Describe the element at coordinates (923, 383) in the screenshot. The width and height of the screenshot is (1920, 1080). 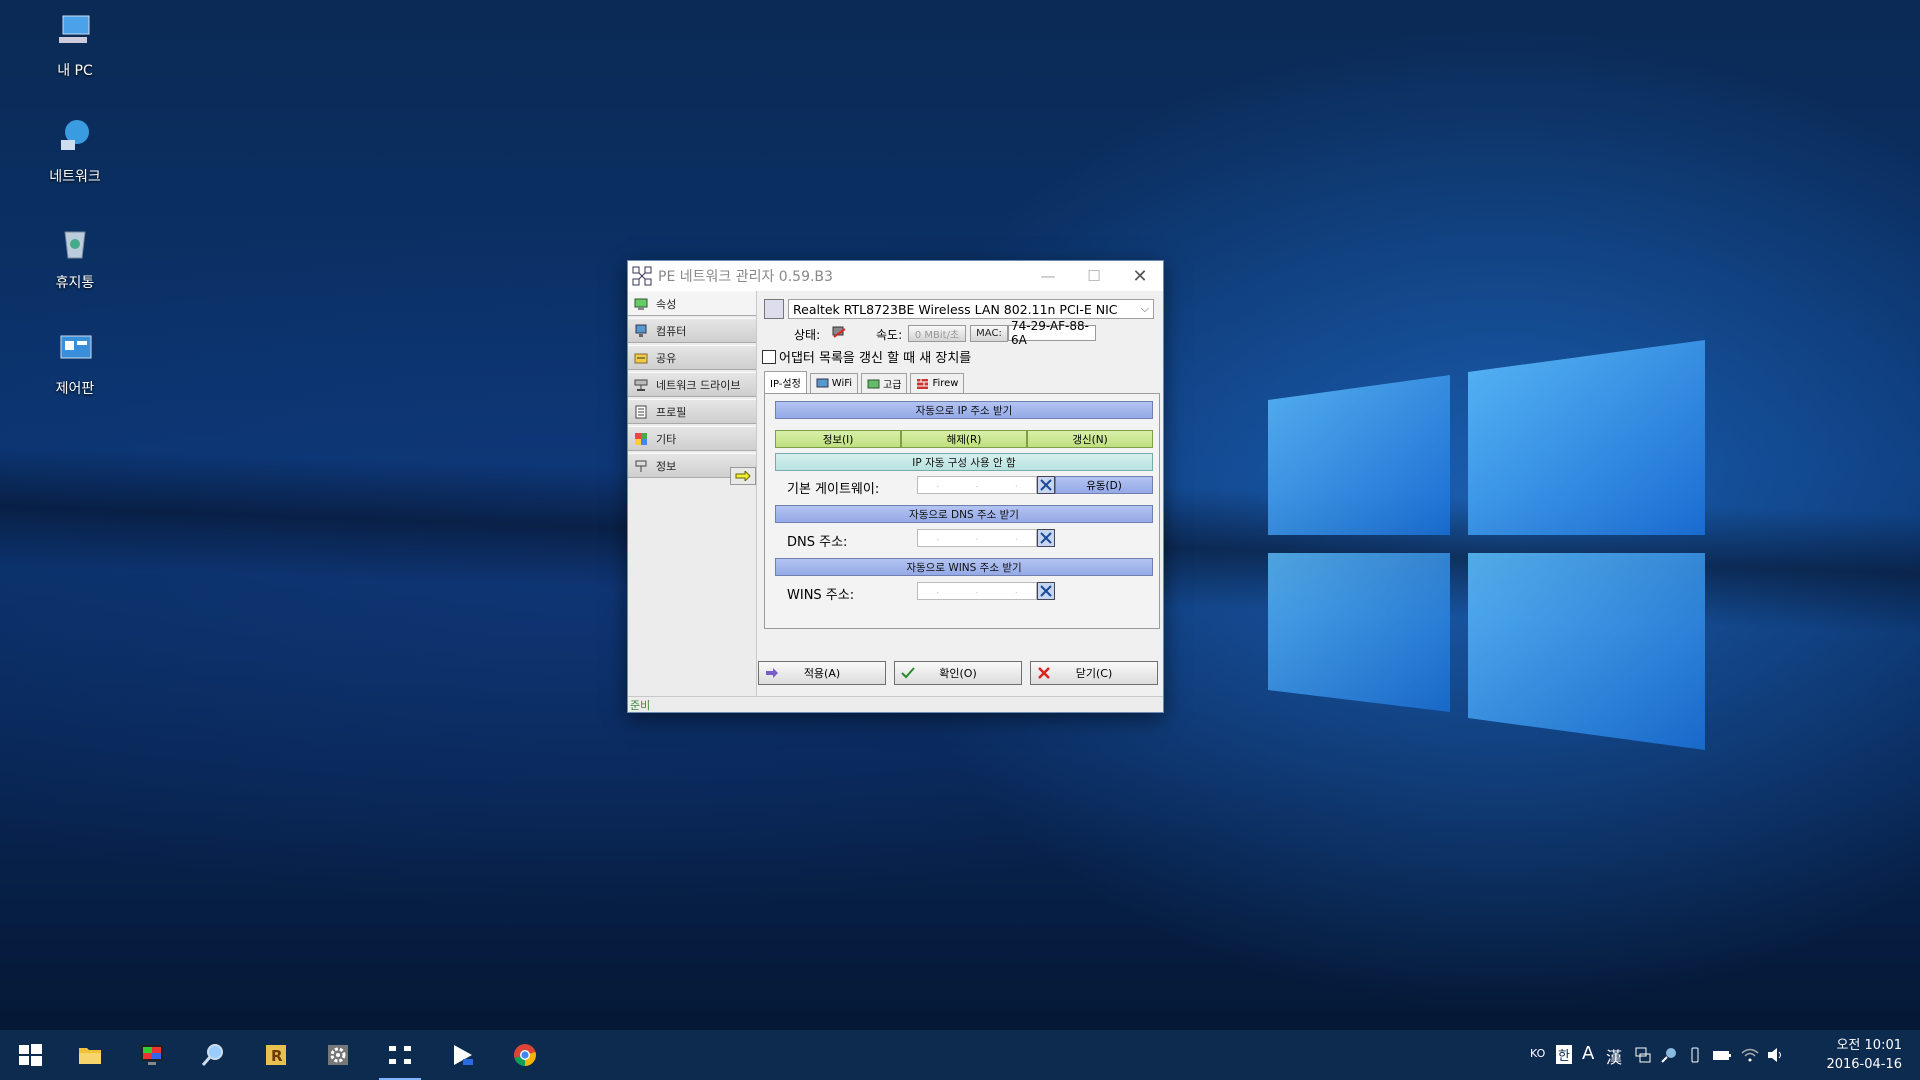
I see `firewall-icon` at that location.